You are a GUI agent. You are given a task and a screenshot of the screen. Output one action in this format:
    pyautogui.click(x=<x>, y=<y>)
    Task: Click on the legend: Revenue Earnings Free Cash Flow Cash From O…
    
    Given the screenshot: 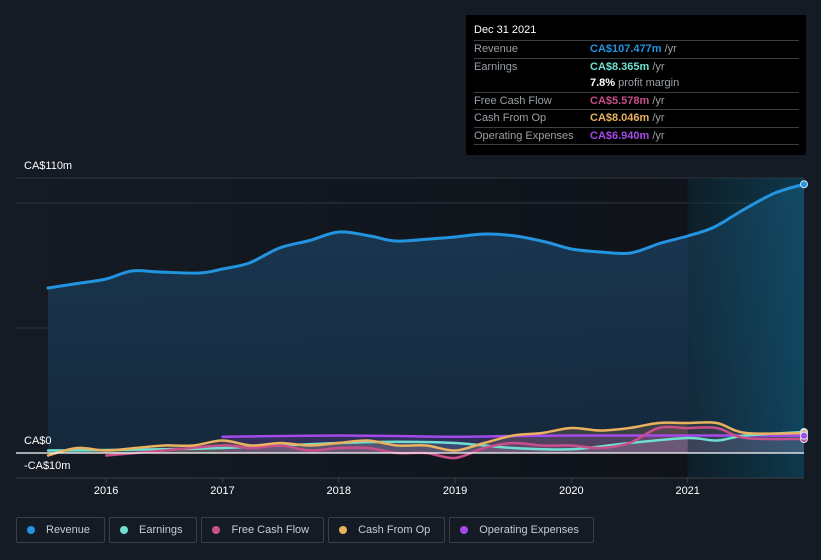 What is the action you would take?
    pyautogui.click(x=305, y=530)
    